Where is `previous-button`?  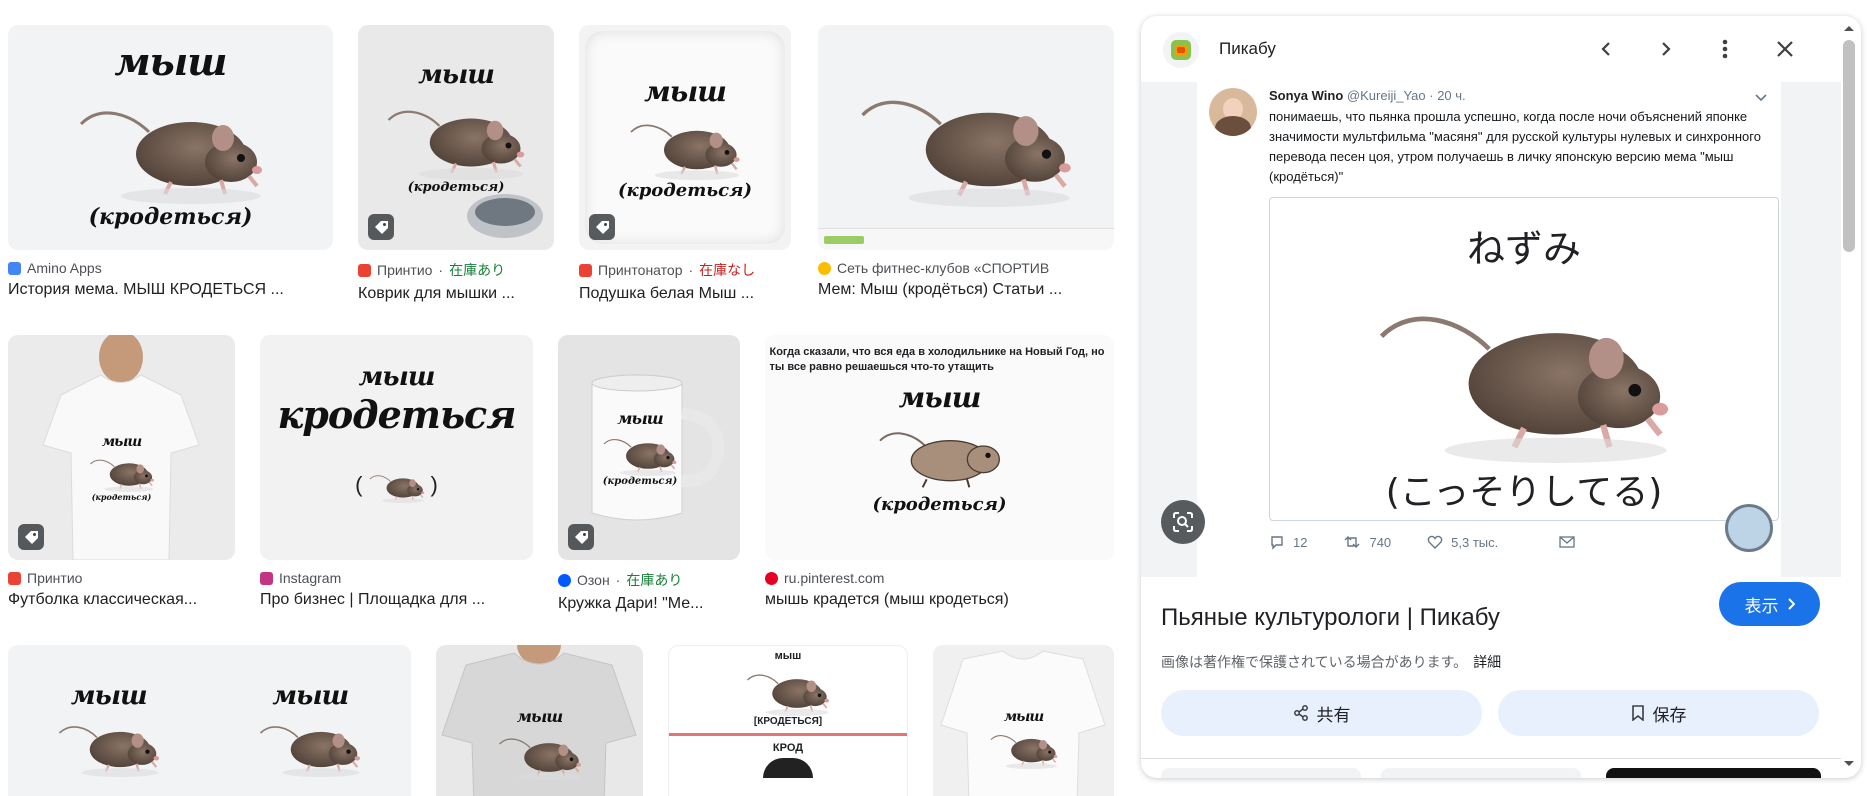
previous-button is located at coordinates (1606, 49).